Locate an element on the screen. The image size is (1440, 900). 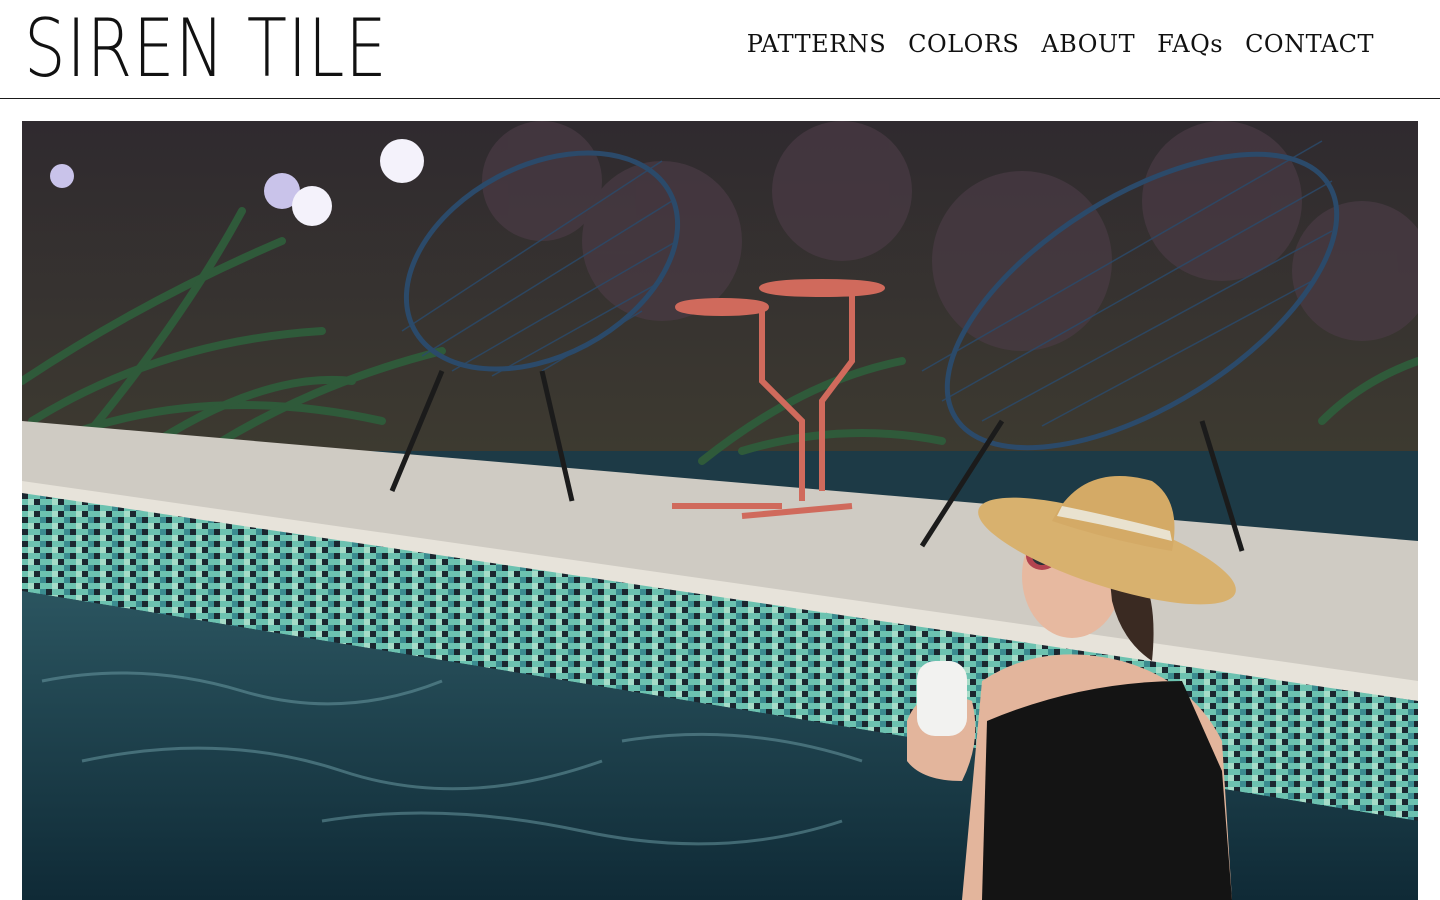
nav-about: ABOUT is located at coordinates (1088, 44).